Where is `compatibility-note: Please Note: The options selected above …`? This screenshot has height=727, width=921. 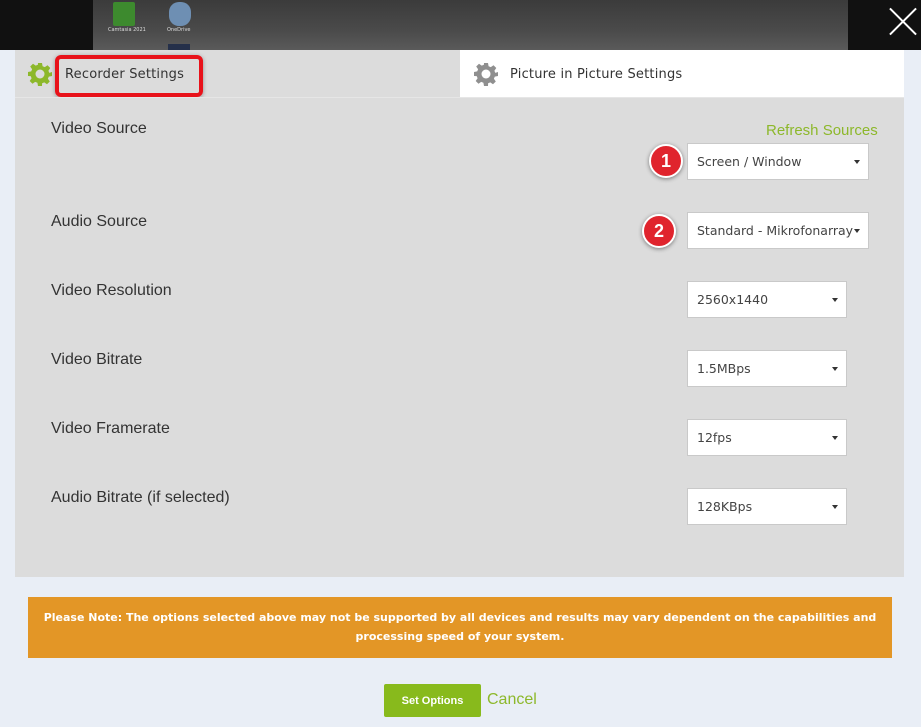 compatibility-note: Please Note: The options selected above … is located at coordinates (460, 627).